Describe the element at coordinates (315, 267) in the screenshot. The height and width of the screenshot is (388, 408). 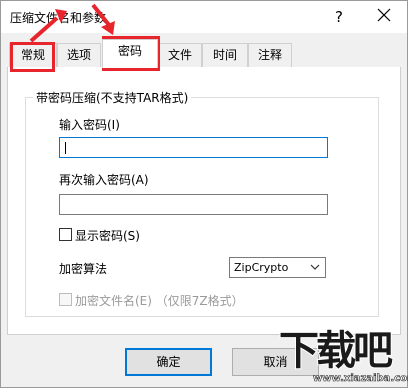
I see `chevron-down-icon` at that location.